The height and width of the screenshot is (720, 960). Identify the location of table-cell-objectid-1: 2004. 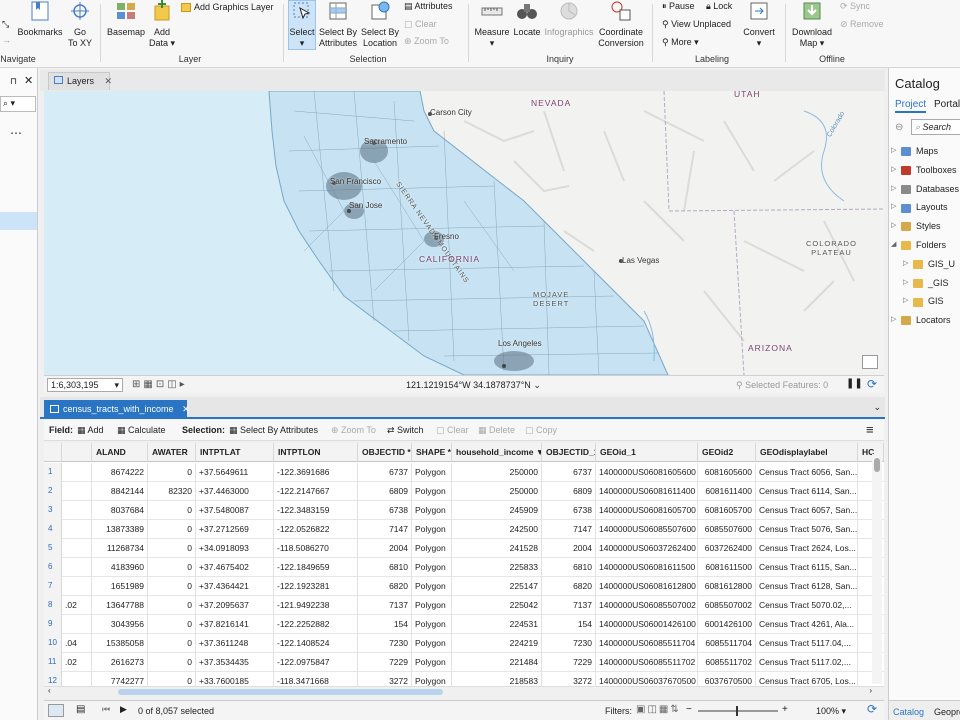
(569, 548).